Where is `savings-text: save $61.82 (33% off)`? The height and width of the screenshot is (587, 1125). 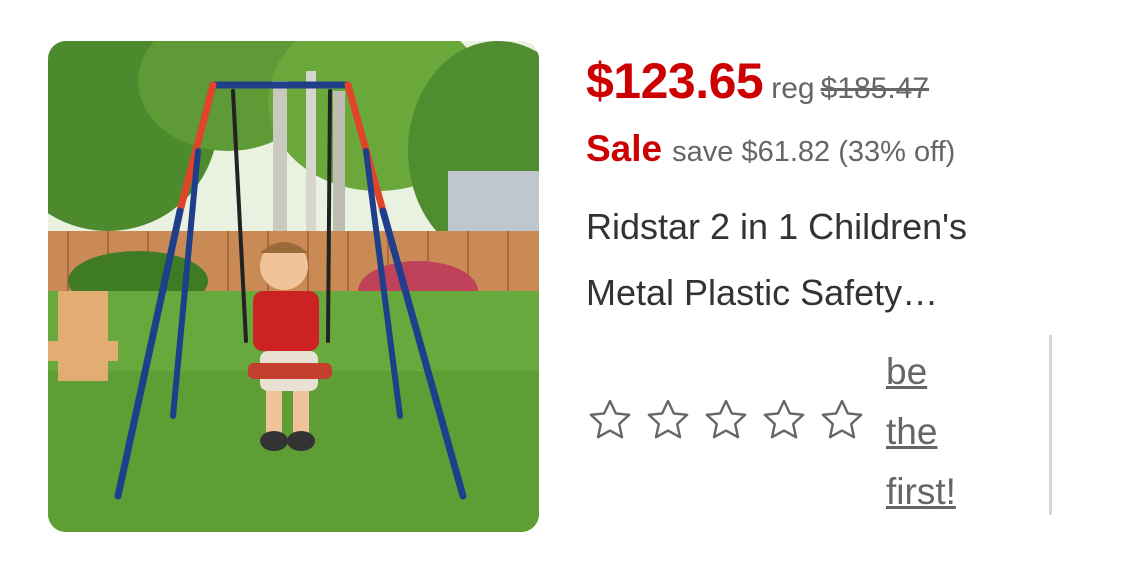 savings-text: save $61.82 (33% off) is located at coordinates (814, 152).